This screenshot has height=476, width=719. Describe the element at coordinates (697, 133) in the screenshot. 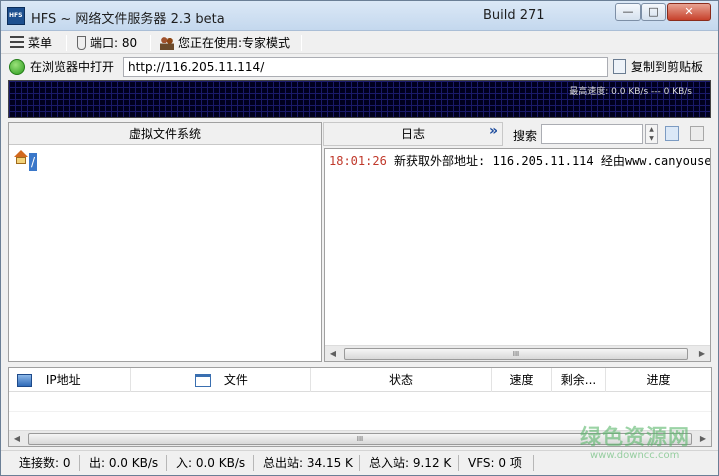

I see `clear-log-icon` at that location.